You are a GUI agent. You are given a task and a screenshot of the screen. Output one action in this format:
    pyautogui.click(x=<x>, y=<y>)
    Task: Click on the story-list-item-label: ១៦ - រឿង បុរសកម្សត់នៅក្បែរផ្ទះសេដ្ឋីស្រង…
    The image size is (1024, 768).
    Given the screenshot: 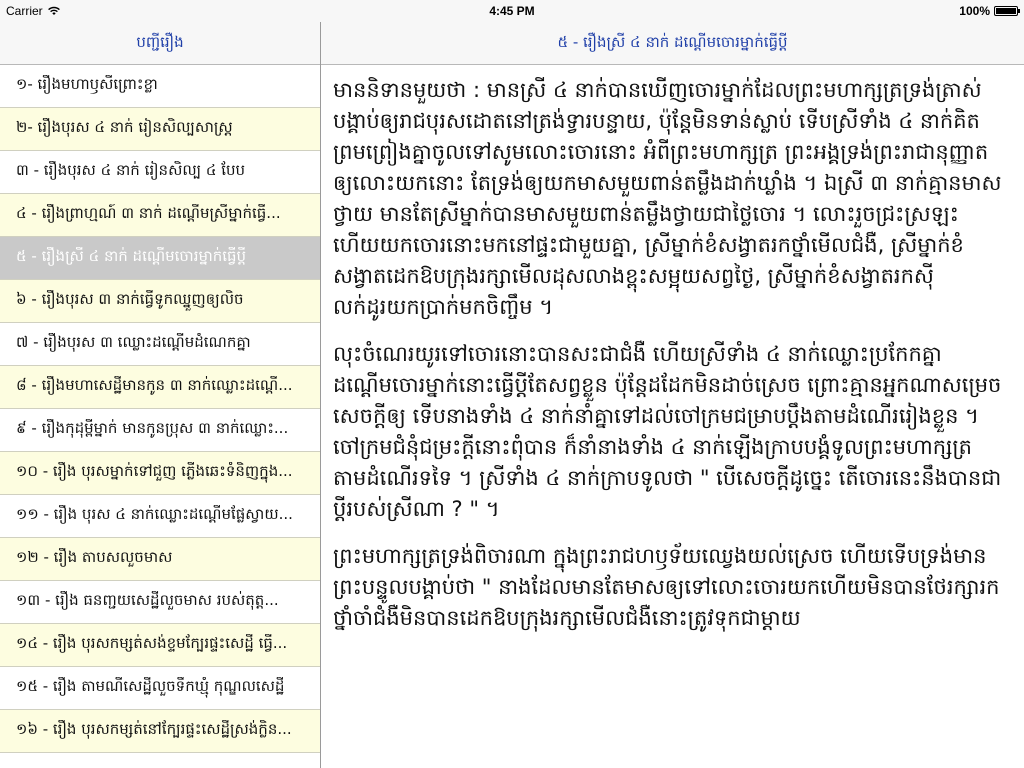 What is the action you would take?
    pyautogui.click(x=154, y=729)
    